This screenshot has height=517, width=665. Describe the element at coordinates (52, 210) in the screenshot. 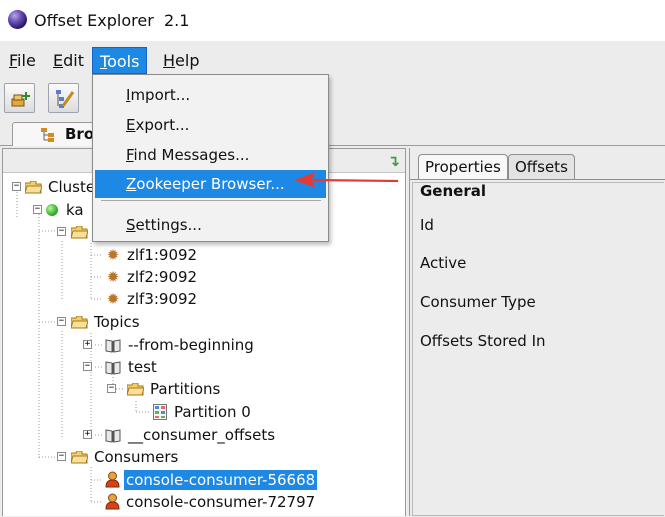

I see `connected-status-icon` at that location.